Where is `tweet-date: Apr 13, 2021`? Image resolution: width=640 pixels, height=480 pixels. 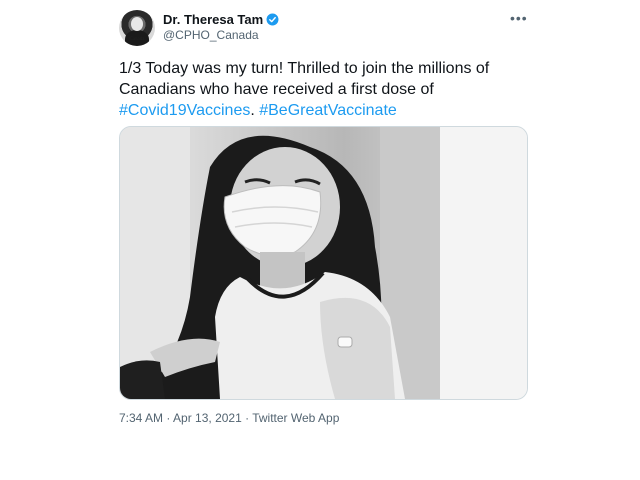
tweet-date: Apr 13, 2021 is located at coordinates (207, 418).